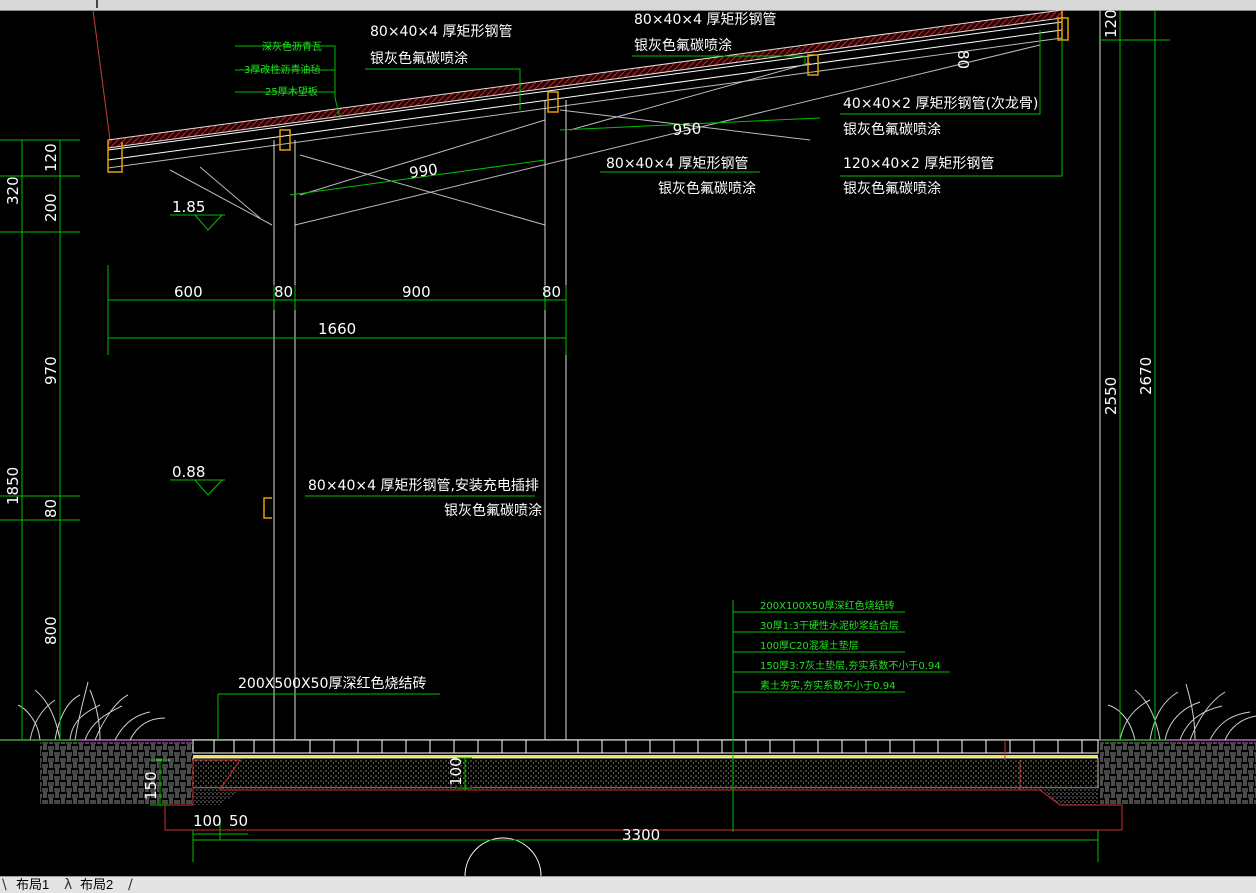 Image resolution: width=1256 pixels, height=893 pixels. What do you see at coordinates (51, 630) in the screenshot?
I see `dim-800: 800` at bounding box center [51, 630].